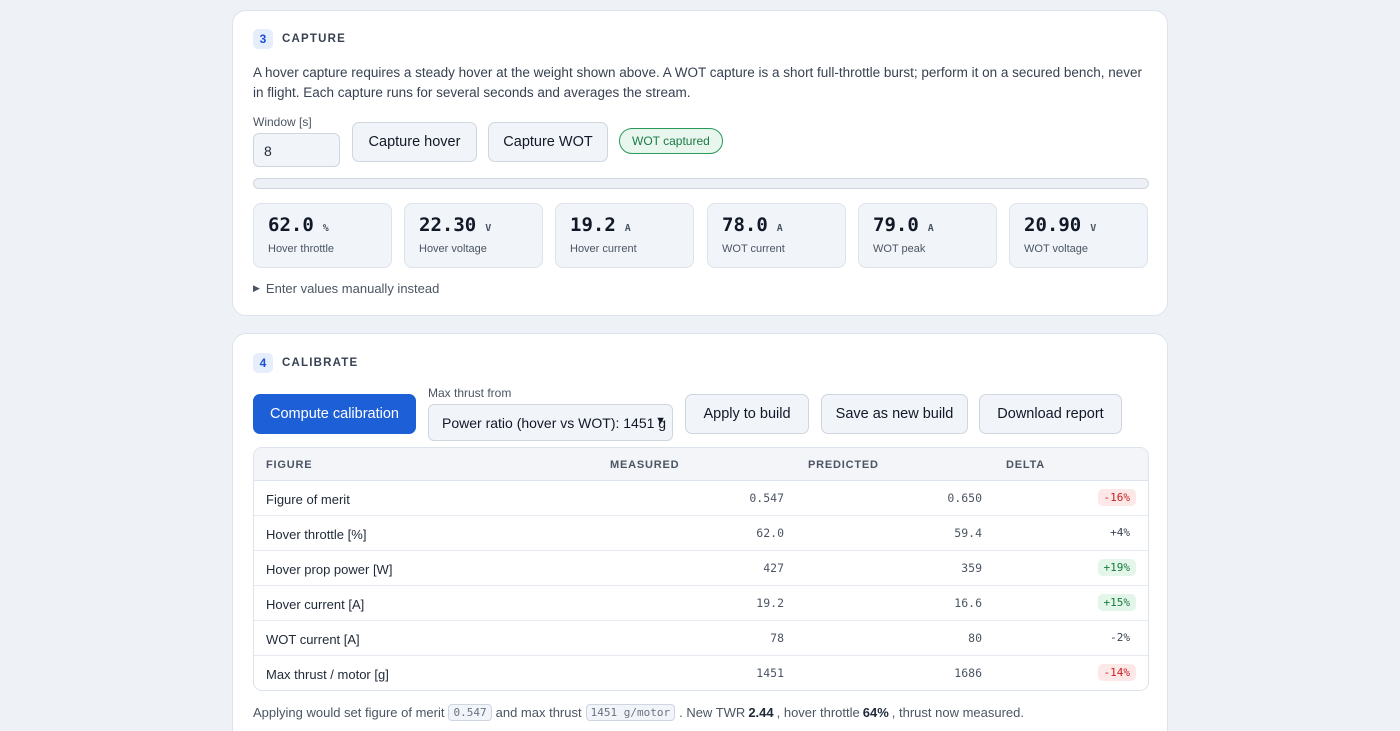 The width and height of the screenshot is (1400, 731). I want to click on cell-figure: WOT current [A], so click(313, 639).